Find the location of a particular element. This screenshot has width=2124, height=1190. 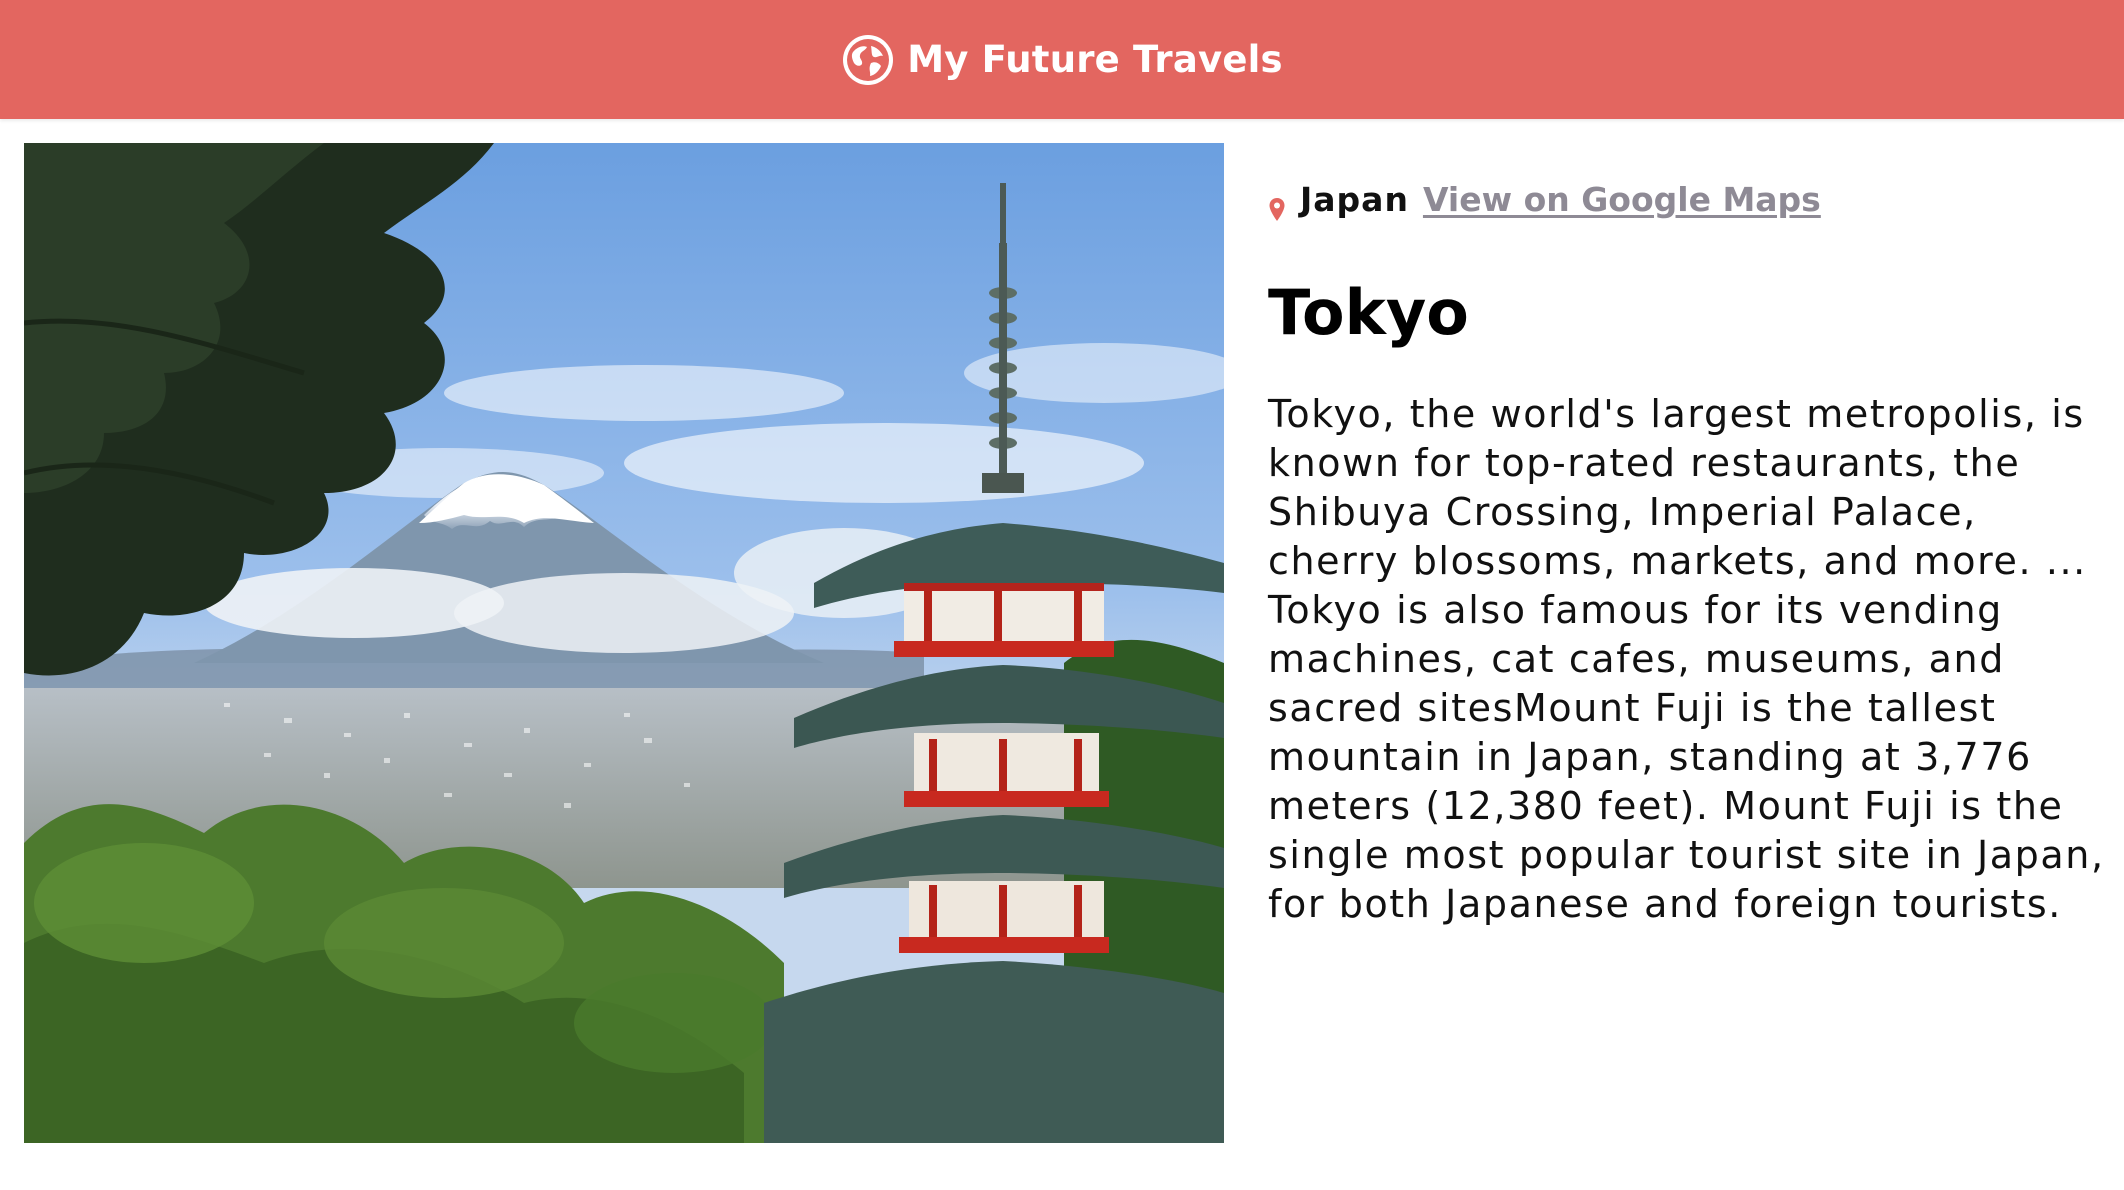

app-title: My Future Travels is located at coordinates (1095, 59).